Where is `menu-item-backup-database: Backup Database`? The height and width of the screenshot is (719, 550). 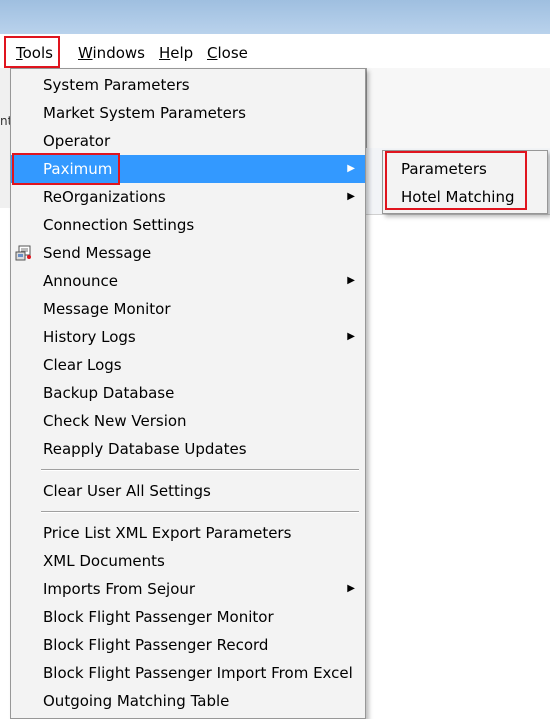 menu-item-backup-database: Backup Database is located at coordinates (188, 393).